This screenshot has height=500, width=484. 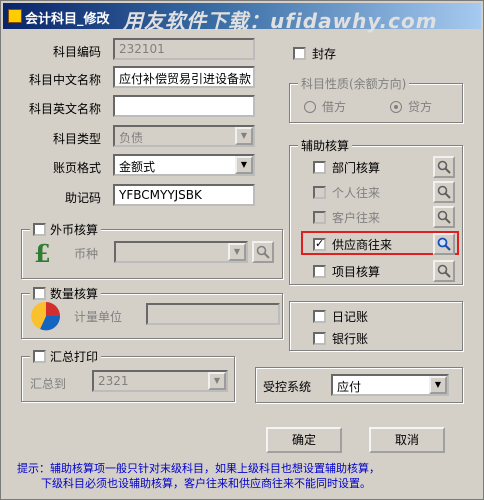 I want to click on sealed-checkbox-row: 封存, so click(x=314, y=53).